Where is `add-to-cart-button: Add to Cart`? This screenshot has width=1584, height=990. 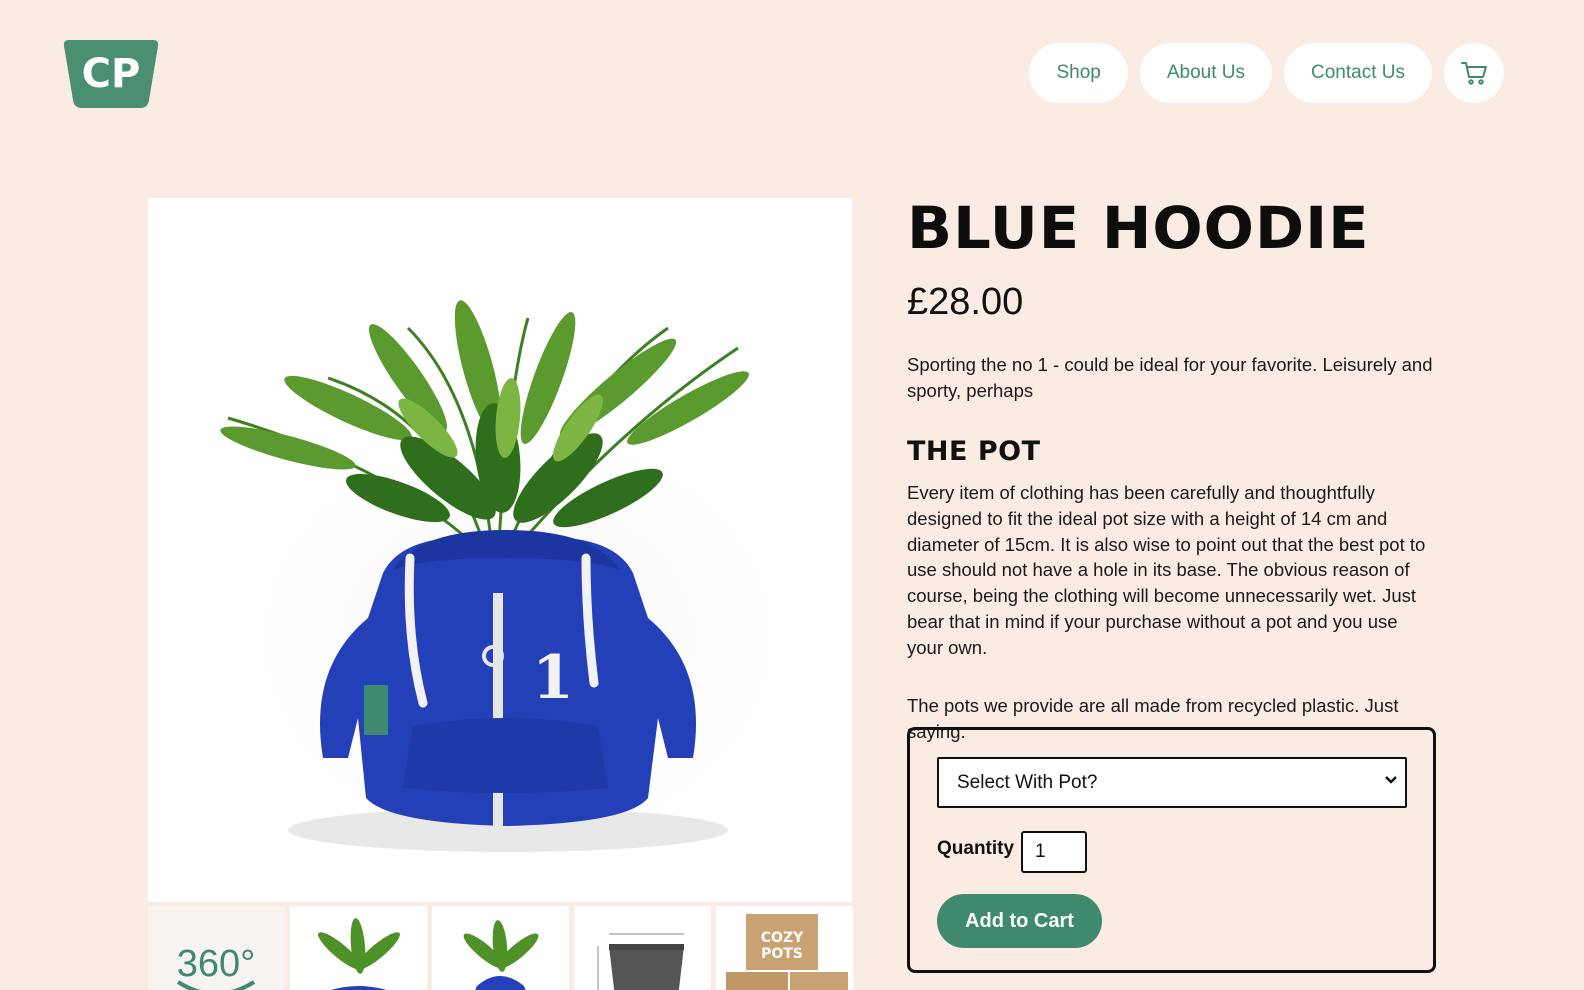 add-to-cart-button: Add to Cart is located at coordinates (1019, 921).